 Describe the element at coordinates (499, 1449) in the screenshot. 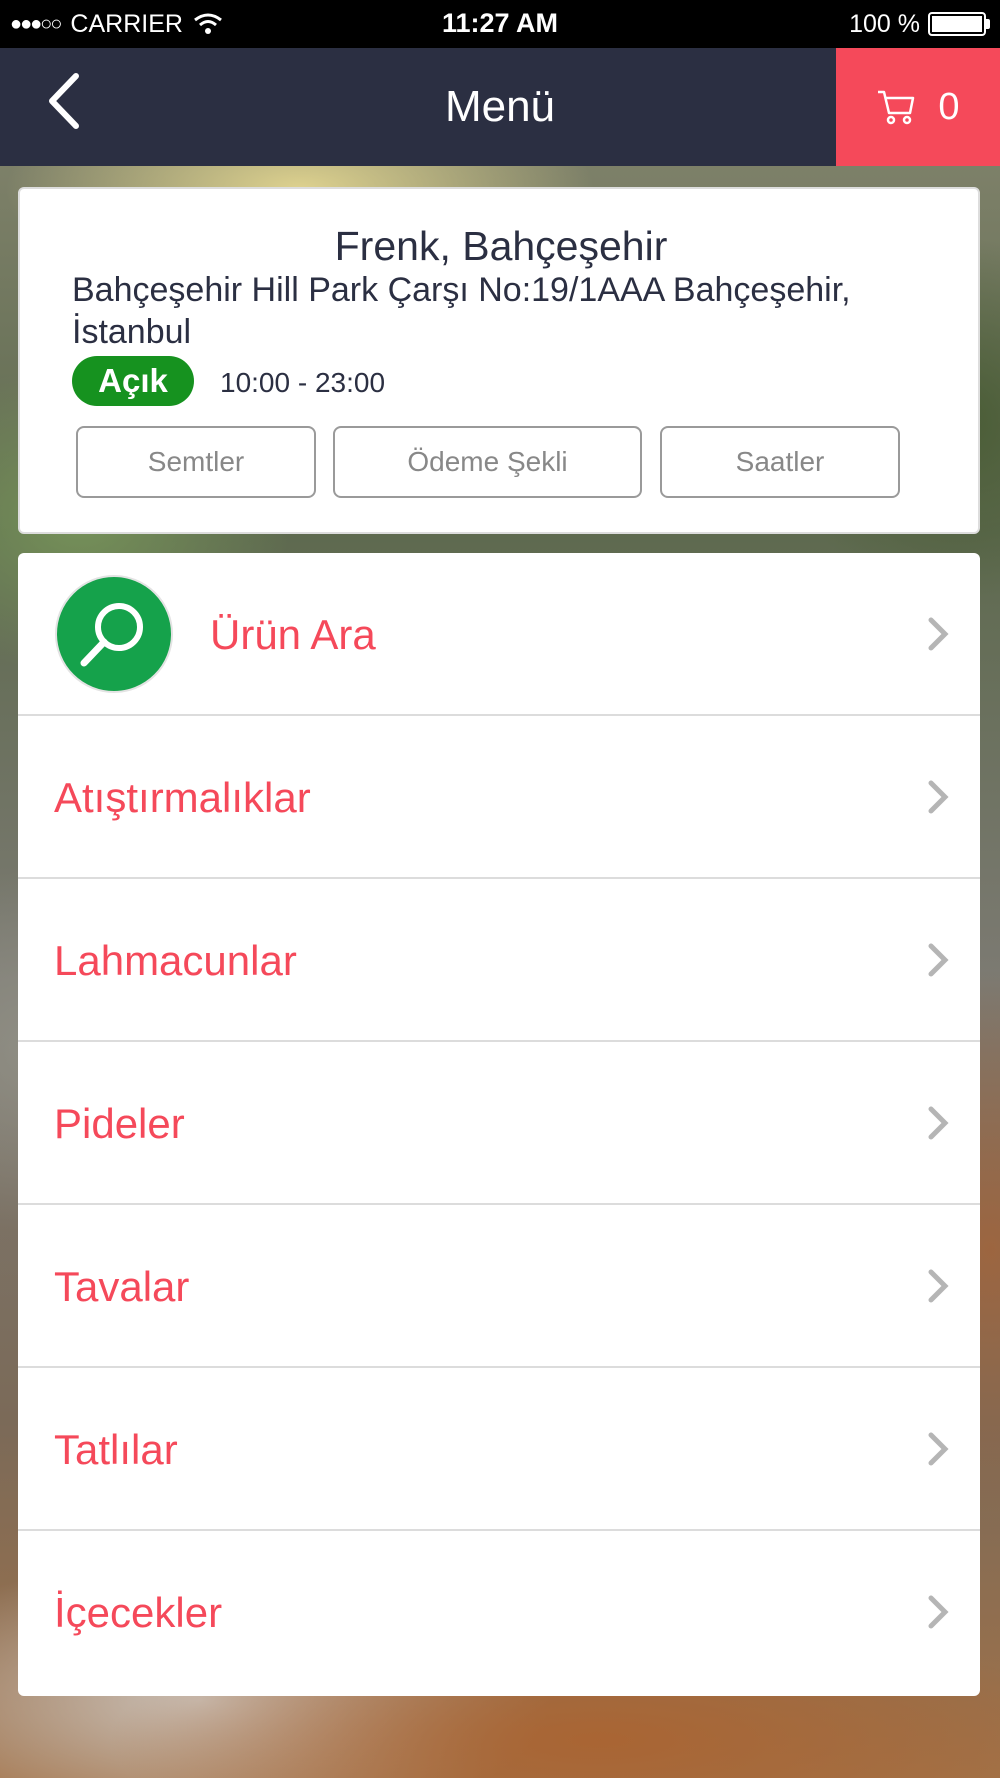

I see `menu-category-item: Tatlılar` at that location.